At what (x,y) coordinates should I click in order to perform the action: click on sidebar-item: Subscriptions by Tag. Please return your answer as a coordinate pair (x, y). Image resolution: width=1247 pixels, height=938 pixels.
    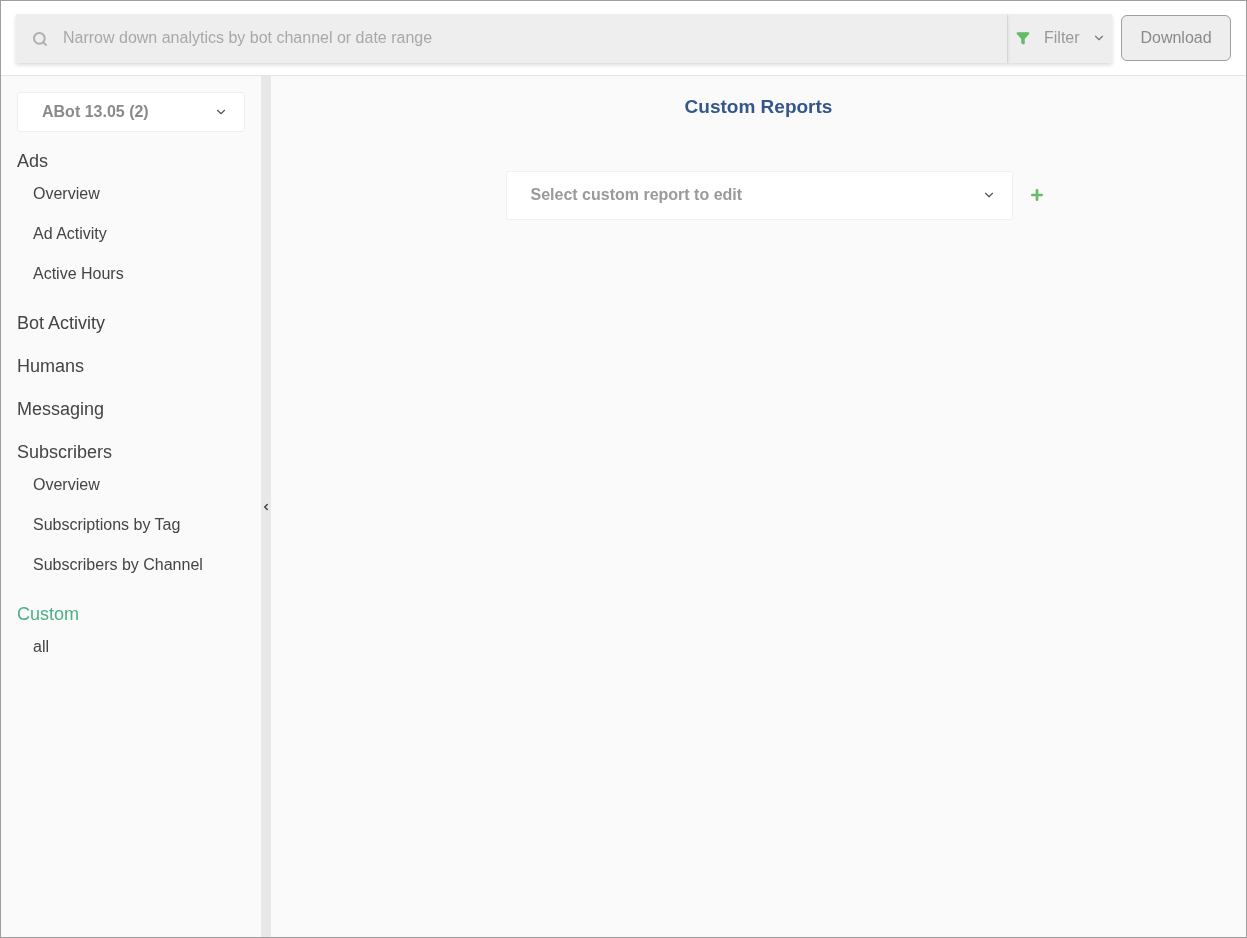
    Looking at the image, I should click on (139, 525).